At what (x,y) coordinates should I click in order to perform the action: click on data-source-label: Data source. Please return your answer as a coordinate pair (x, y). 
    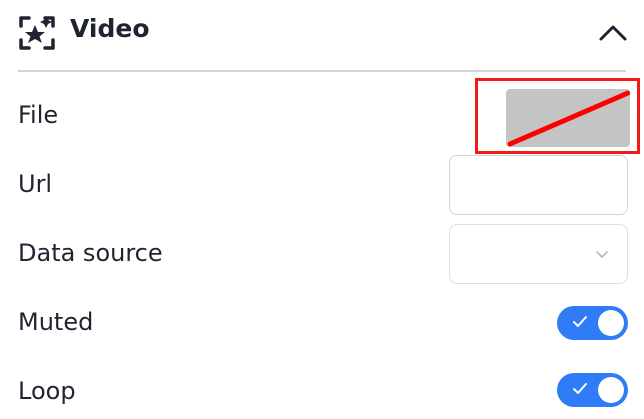
    Looking at the image, I should click on (90, 253).